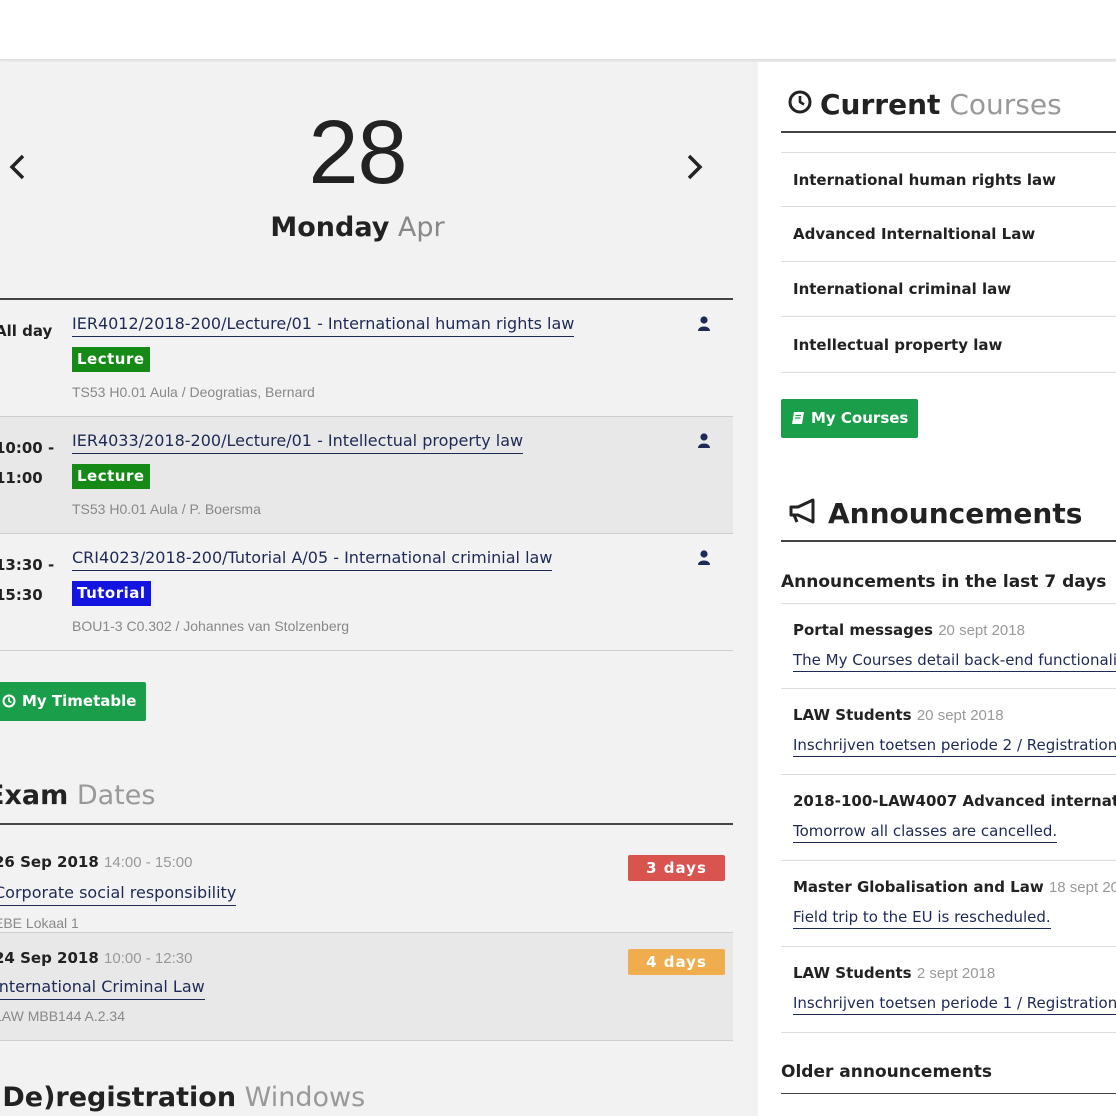 The image size is (1116, 1116). Describe the element at coordinates (948, 234) in the screenshot. I see `course-item: Advanced Internaltional Law` at that location.